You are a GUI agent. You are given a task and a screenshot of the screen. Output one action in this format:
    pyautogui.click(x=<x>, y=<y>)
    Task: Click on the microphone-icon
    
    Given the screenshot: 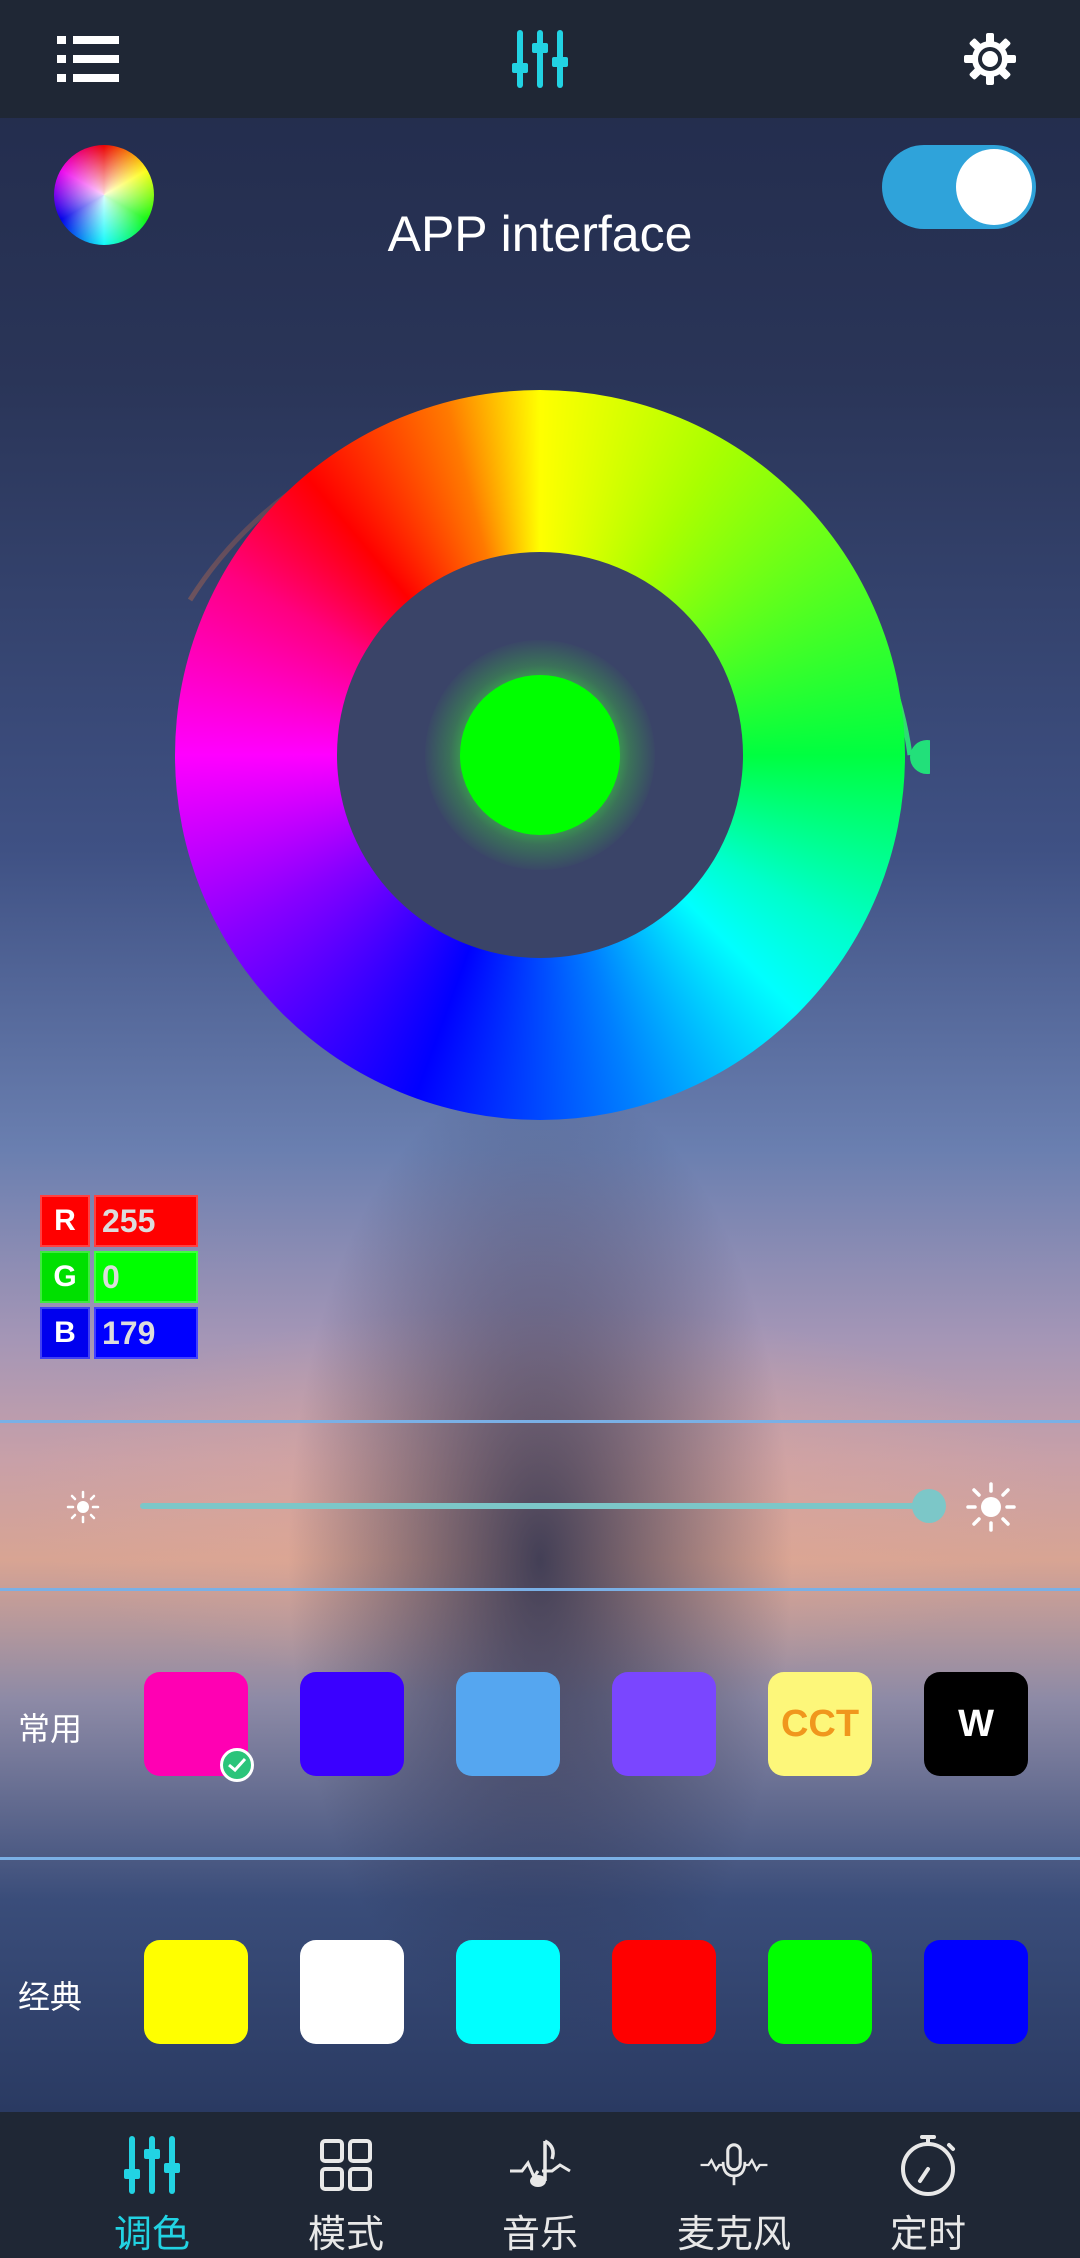 What is the action you would take?
    pyautogui.click(x=734, y=2164)
    